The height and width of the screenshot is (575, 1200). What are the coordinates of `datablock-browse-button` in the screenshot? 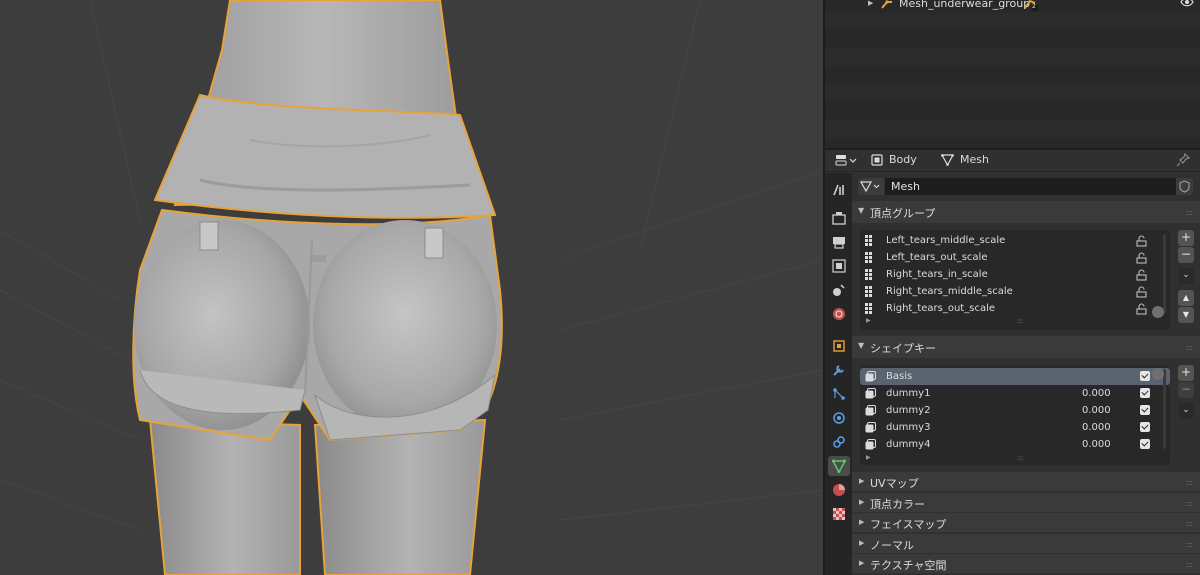 It's located at (871, 186).